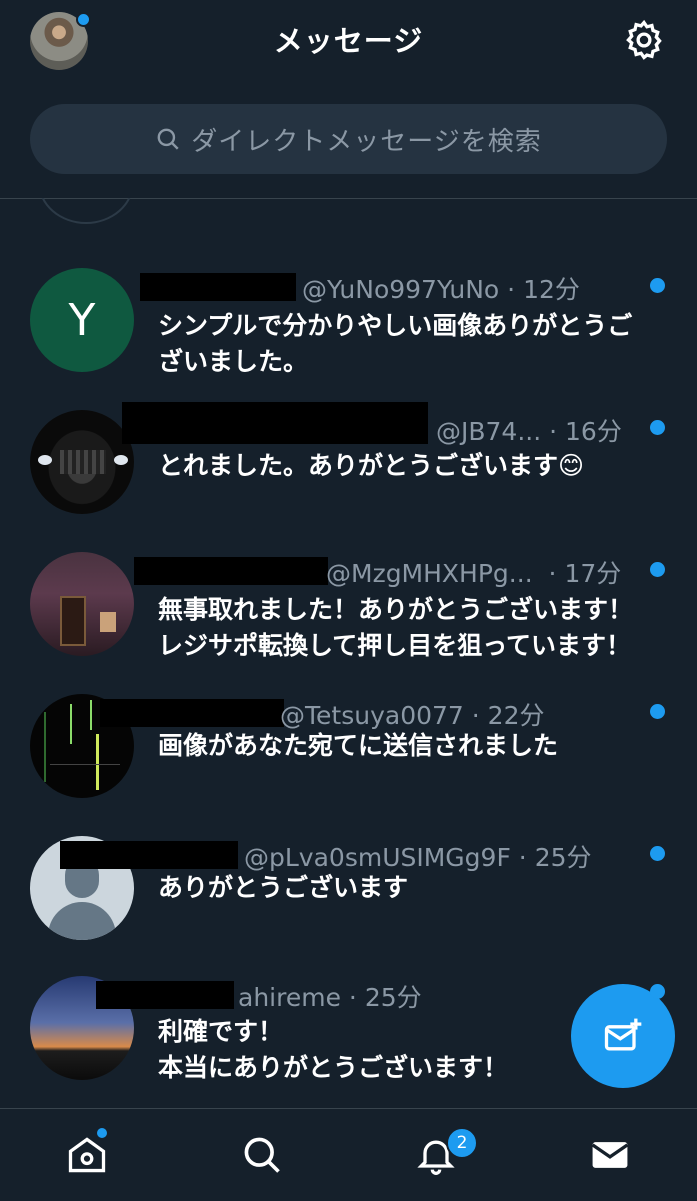  I want to click on message-preview: シンプルで分かりやしい画像ありがとうご ざいました。, so click(395, 343).